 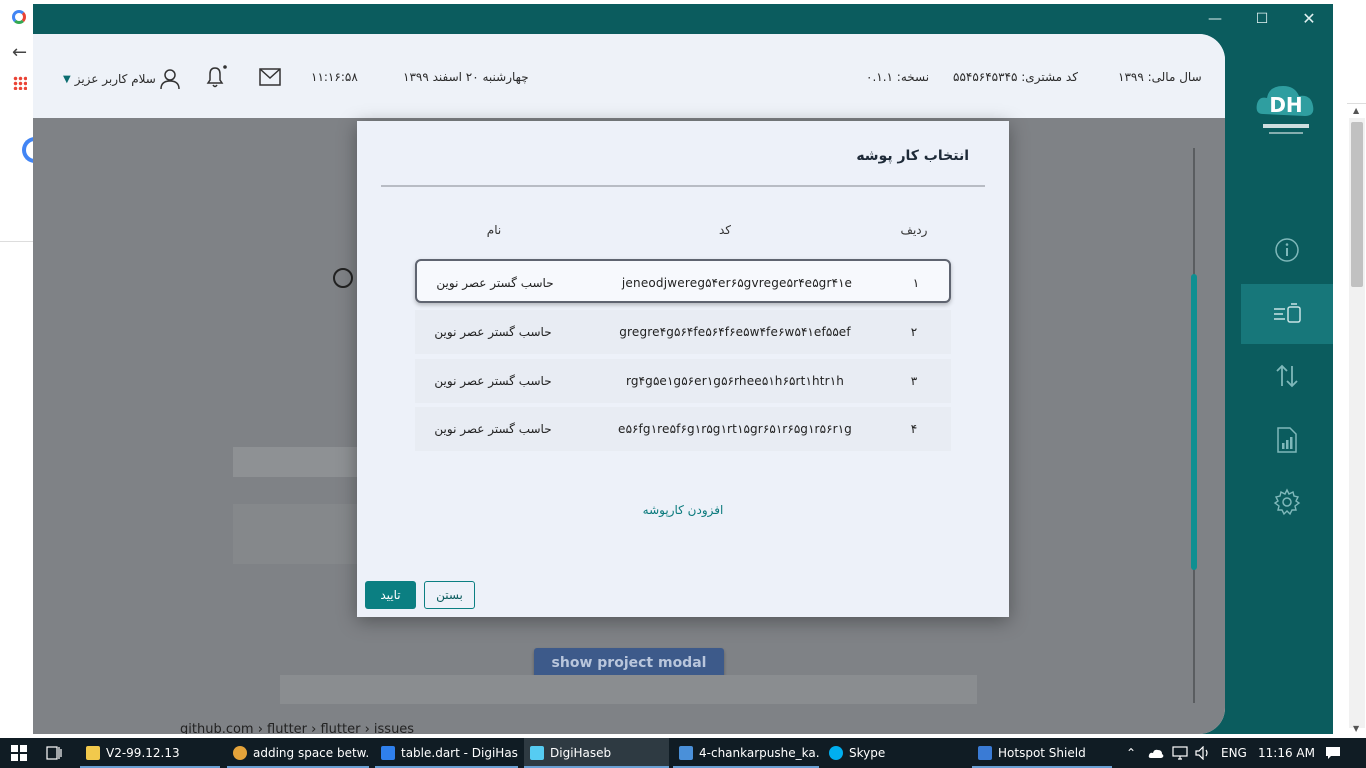 I want to click on cell-radif: ۲, so click(x=914, y=332).